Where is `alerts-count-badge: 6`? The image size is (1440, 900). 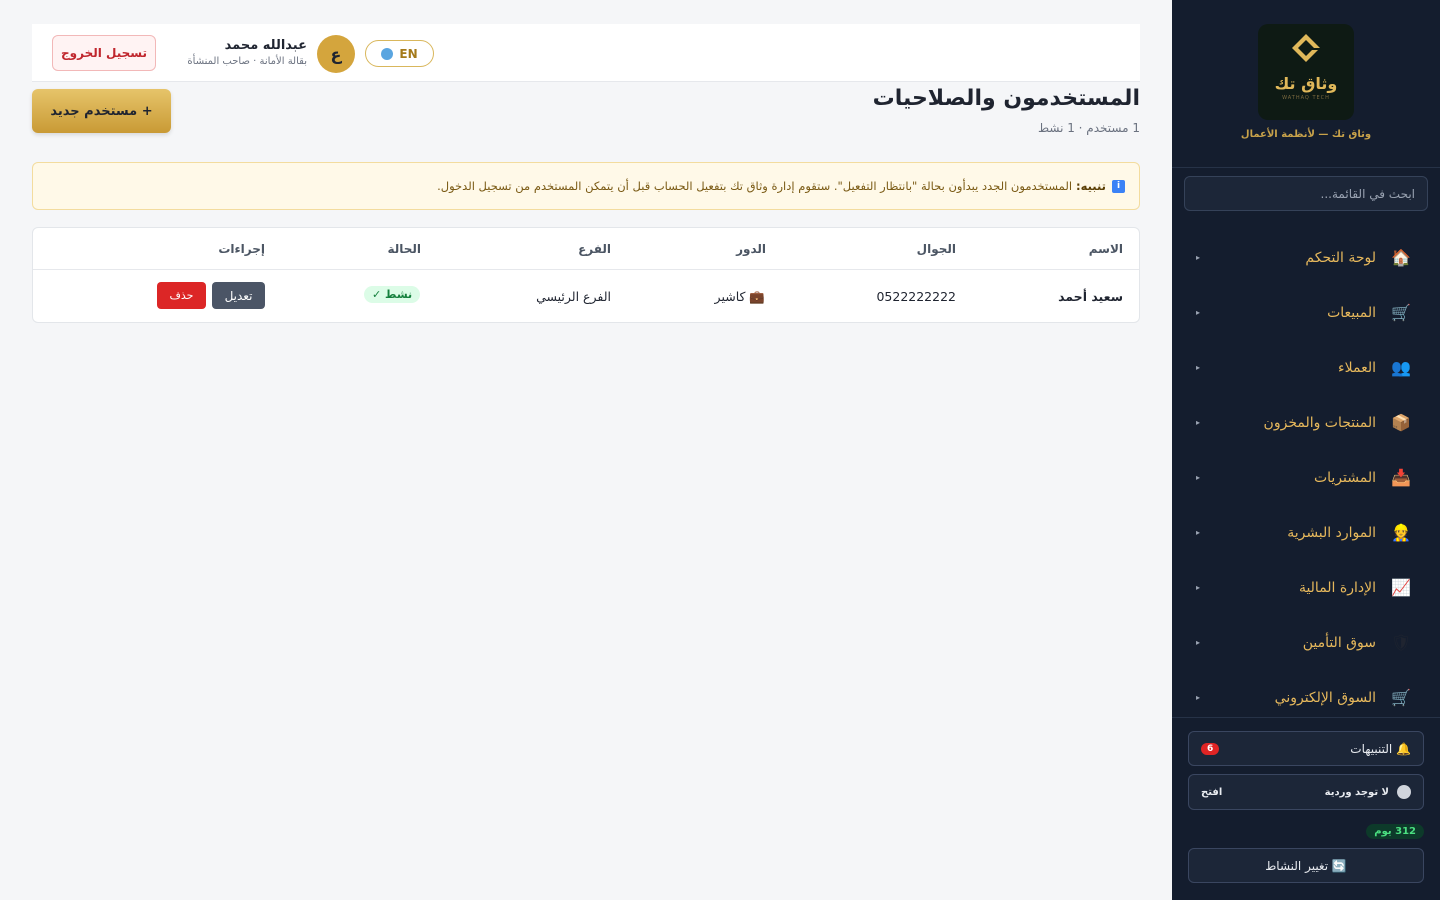
alerts-count-badge: 6 is located at coordinates (1210, 748).